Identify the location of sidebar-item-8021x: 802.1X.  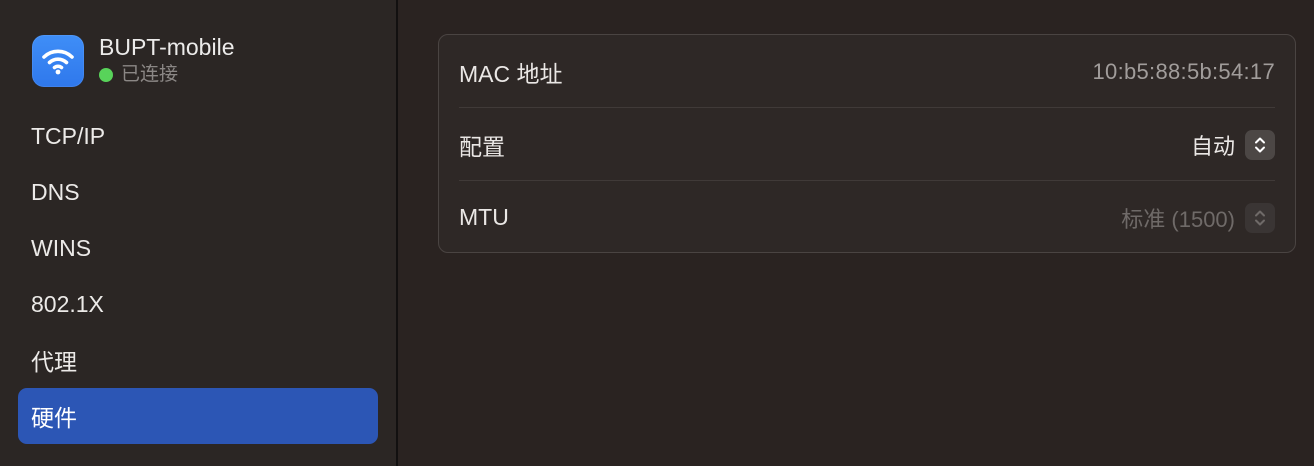
(198, 304).